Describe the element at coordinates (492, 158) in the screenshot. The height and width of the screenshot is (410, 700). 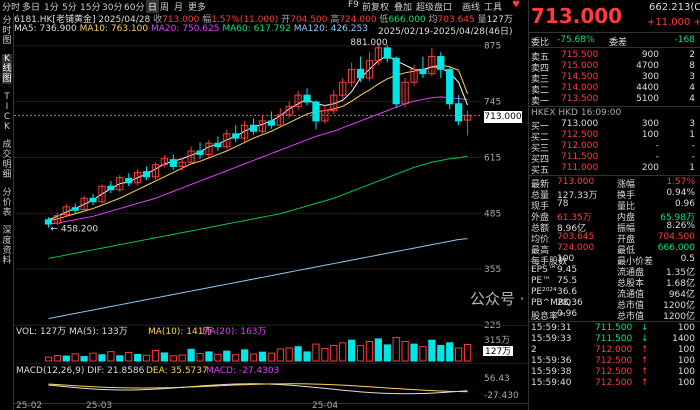
I see `y-tick-label: 615` at that location.